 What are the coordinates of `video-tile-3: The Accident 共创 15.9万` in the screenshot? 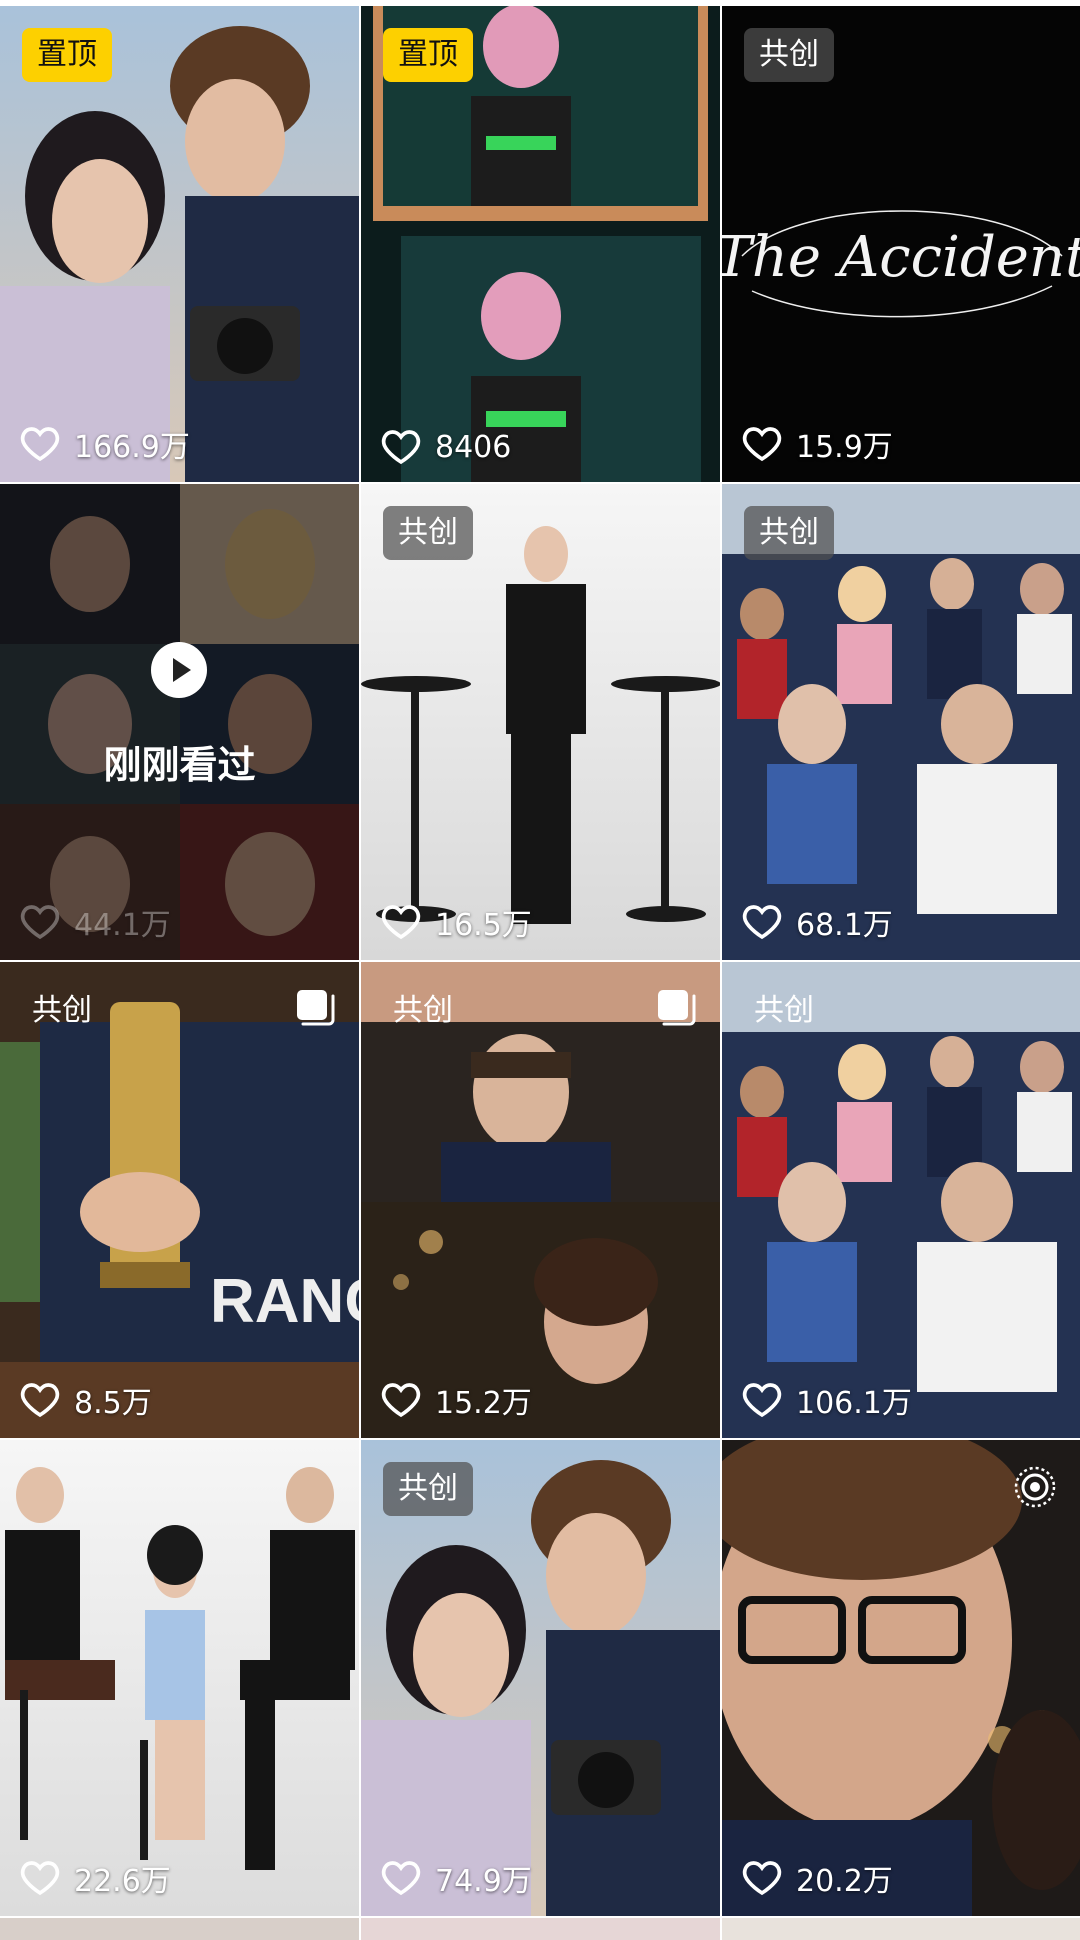 It's located at (901, 244).